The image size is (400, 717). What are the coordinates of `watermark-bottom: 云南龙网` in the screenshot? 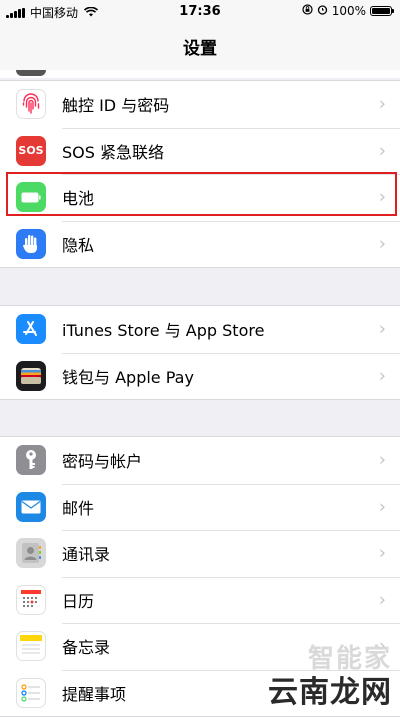 It's located at (330, 692).